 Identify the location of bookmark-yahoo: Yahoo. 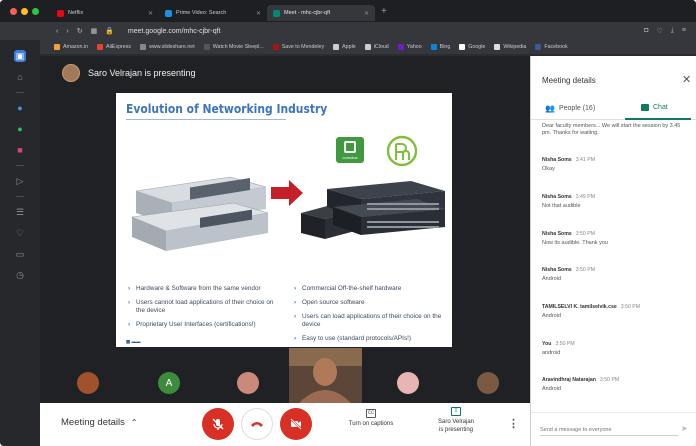
(409, 47).